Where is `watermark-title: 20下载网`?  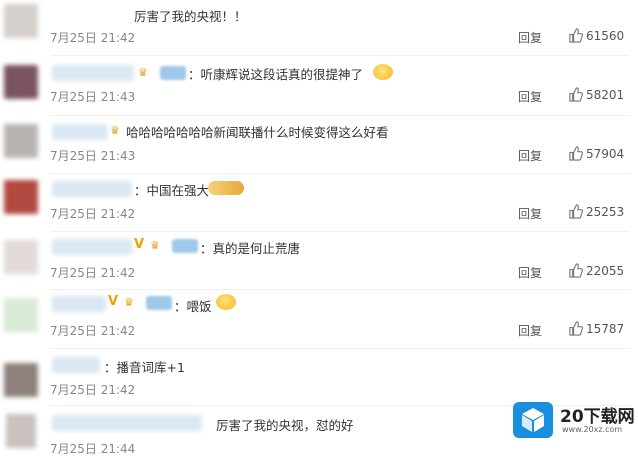 watermark-title: 20下载网 is located at coordinates (597, 417).